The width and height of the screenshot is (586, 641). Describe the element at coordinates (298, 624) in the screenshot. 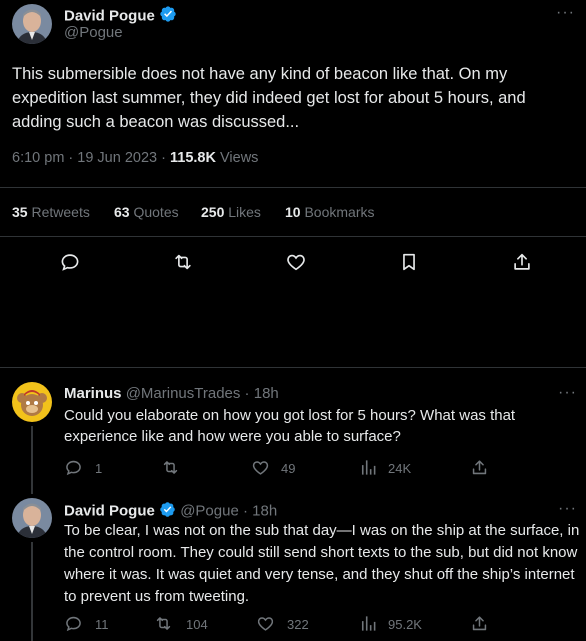

I see `like-count: 322` at that location.